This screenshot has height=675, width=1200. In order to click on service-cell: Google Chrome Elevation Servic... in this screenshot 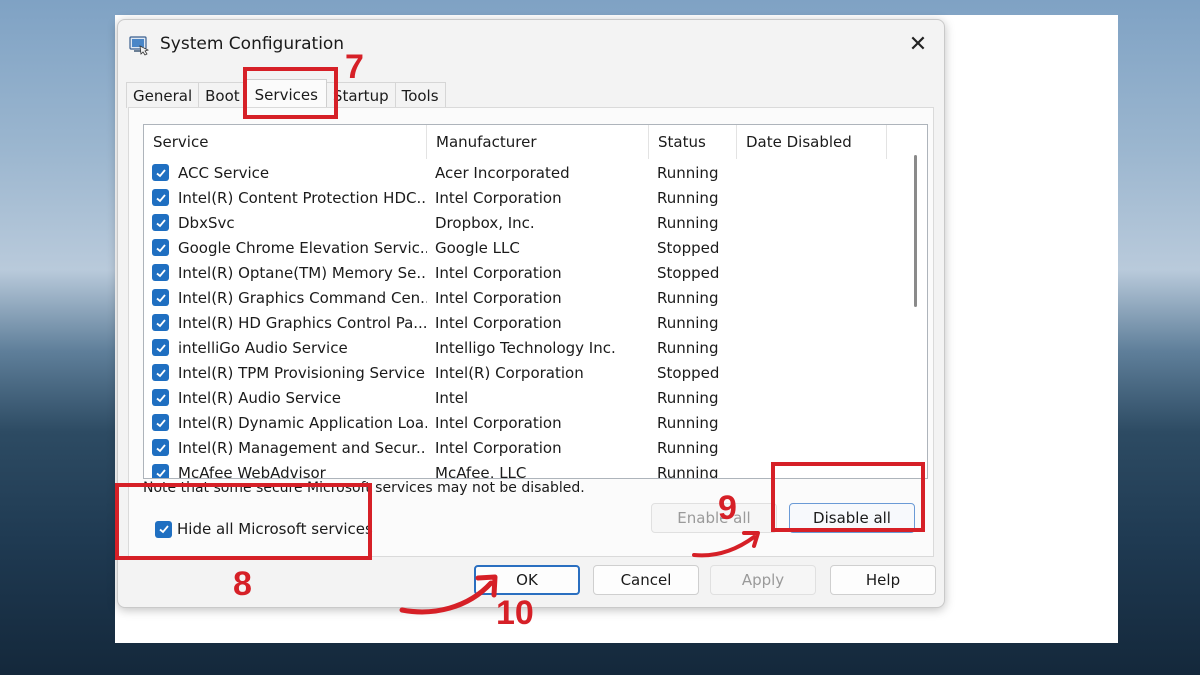, I will do `click(285, 248)`.